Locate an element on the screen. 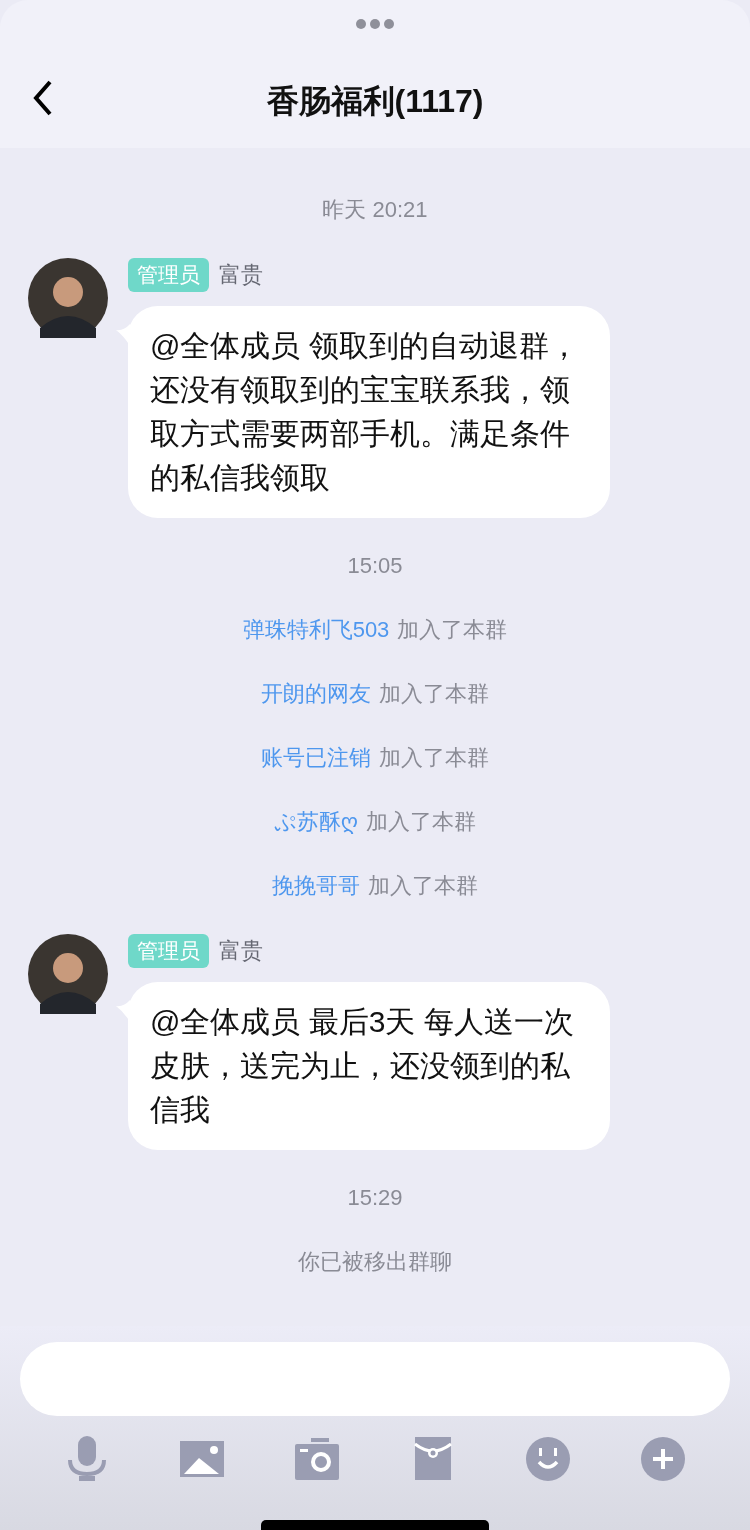  timestamp: 15:05 is located at coordinates (375, 566).